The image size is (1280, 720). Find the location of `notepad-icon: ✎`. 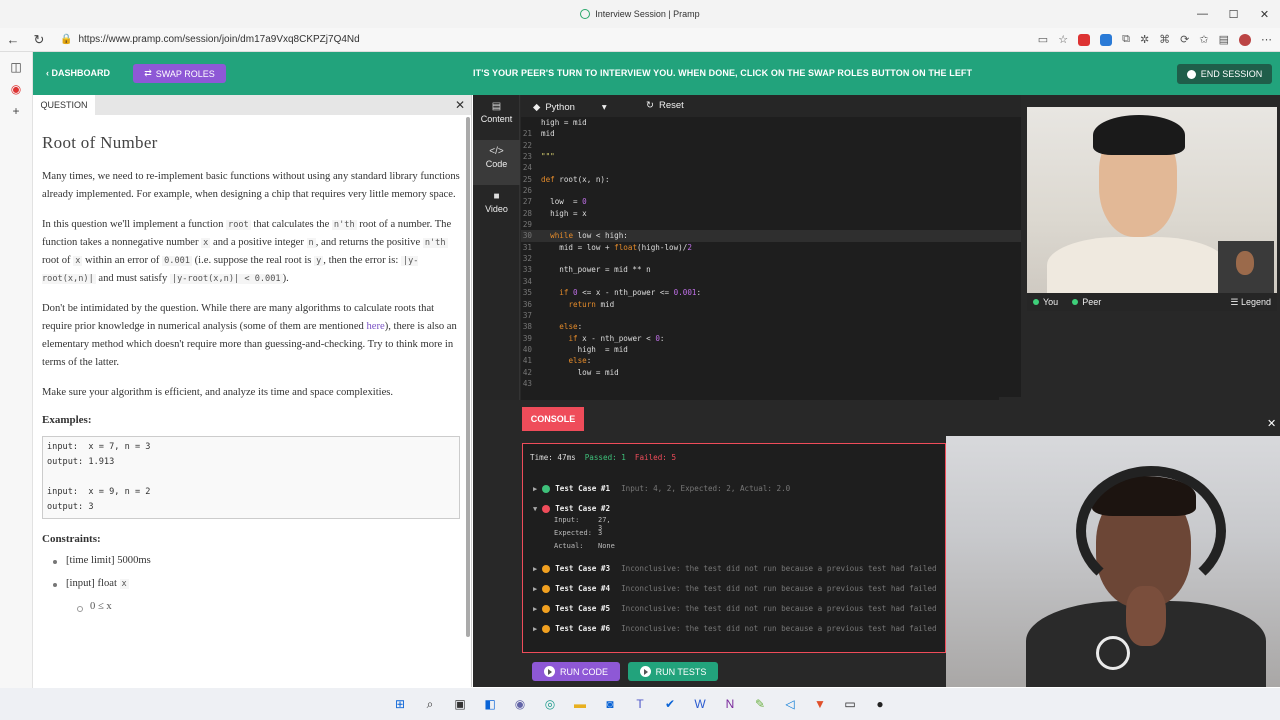

notepad-icon: ✎ is located at coordinates (760, 704).